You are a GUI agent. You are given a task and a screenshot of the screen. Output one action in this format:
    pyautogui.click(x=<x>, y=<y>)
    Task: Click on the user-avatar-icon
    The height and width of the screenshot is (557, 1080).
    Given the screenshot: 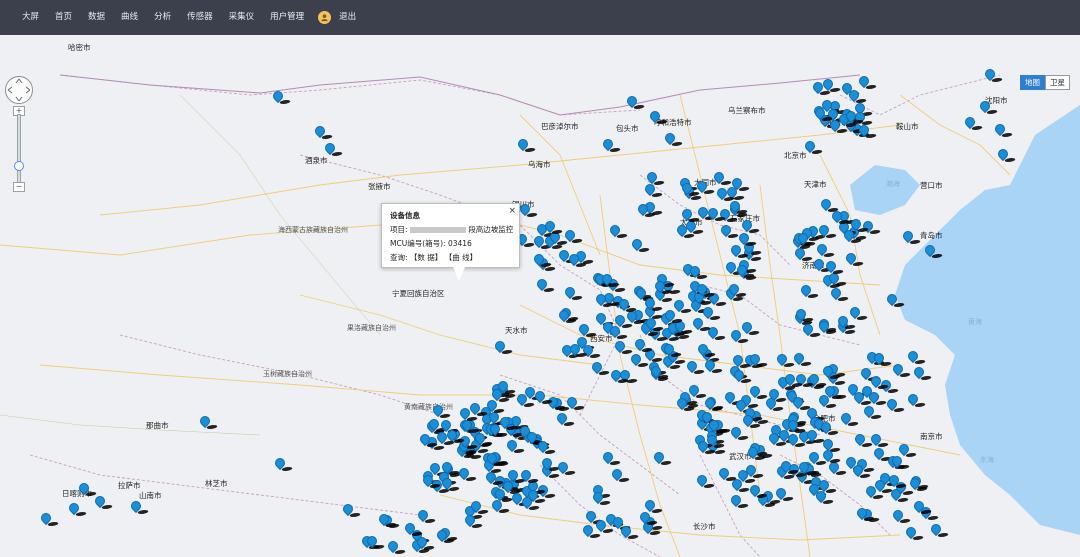 What is the action you would take?
    pyautogui.click(x=325, y=17)
    